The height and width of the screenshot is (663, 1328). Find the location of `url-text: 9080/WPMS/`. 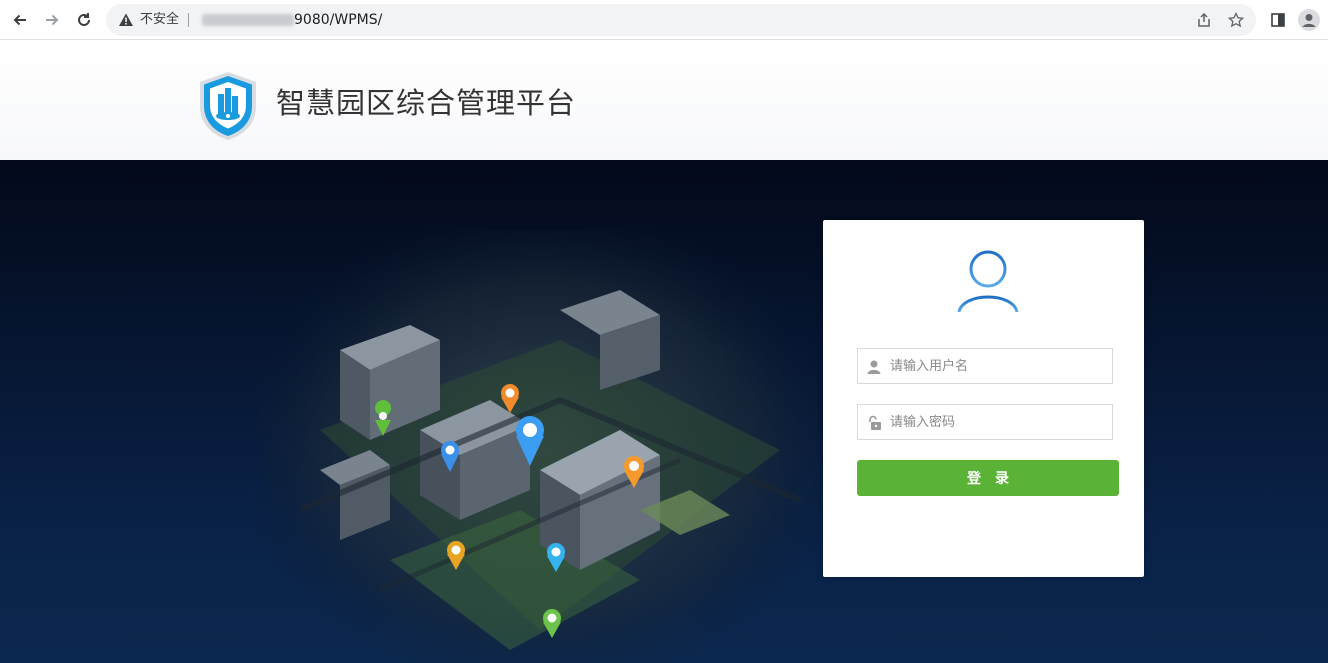

url-text: 9080/WPMS/ is located at coordinates (338, 20).